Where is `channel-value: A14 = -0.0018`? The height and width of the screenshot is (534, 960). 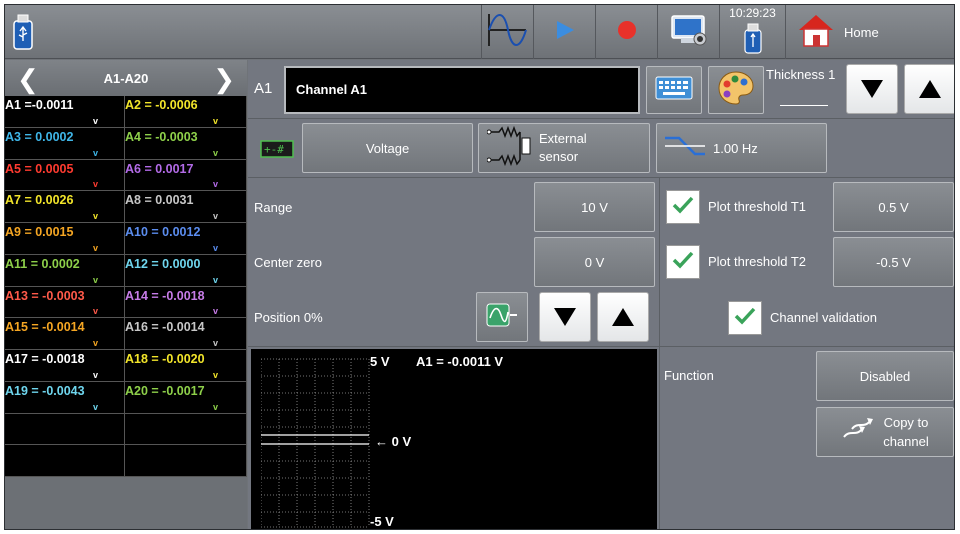 channel-value: A14 = -0.0018 is located at coordinates (165, 295).